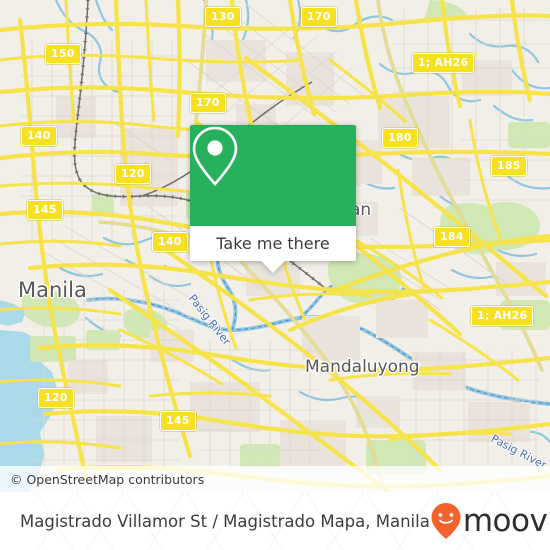 This screenshot has width=550, height=550. I want to click on map-pin-icon, so click(215, 156).